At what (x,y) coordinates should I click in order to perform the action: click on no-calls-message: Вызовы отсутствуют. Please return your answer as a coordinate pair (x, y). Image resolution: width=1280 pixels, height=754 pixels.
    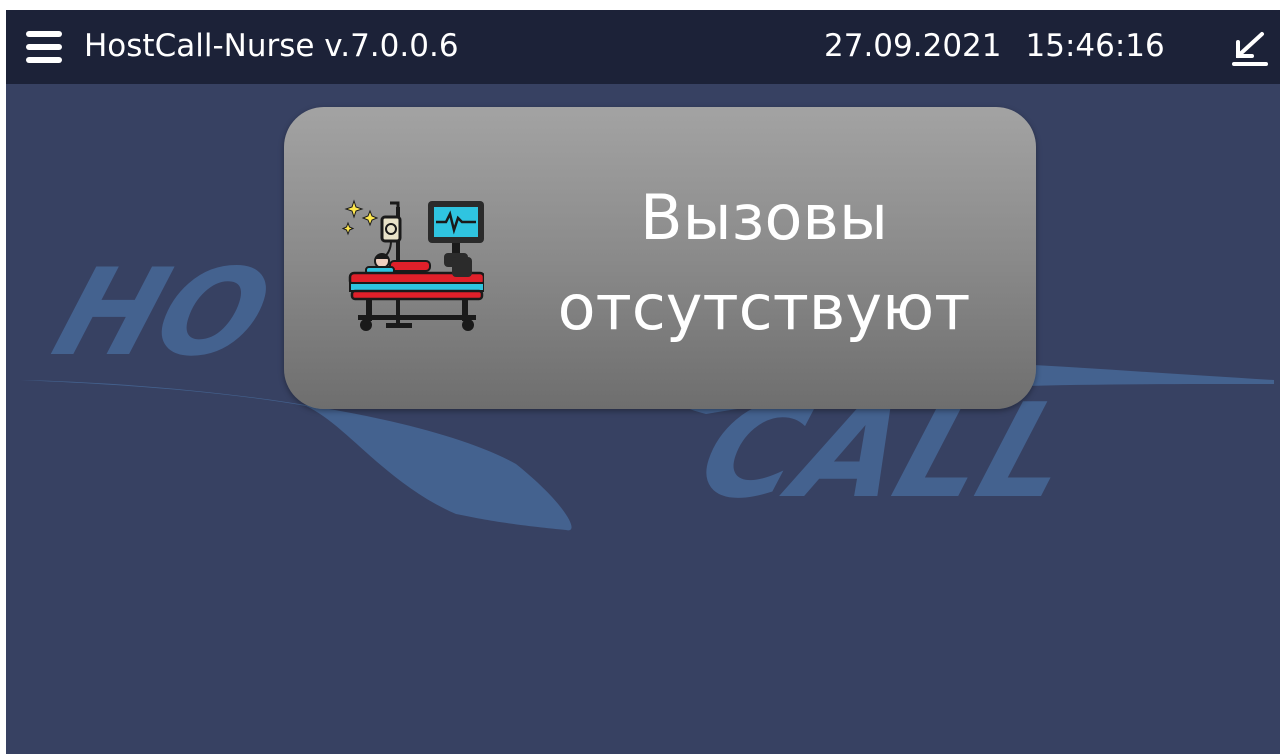
    Looking at the image, I should click on (764, 263).